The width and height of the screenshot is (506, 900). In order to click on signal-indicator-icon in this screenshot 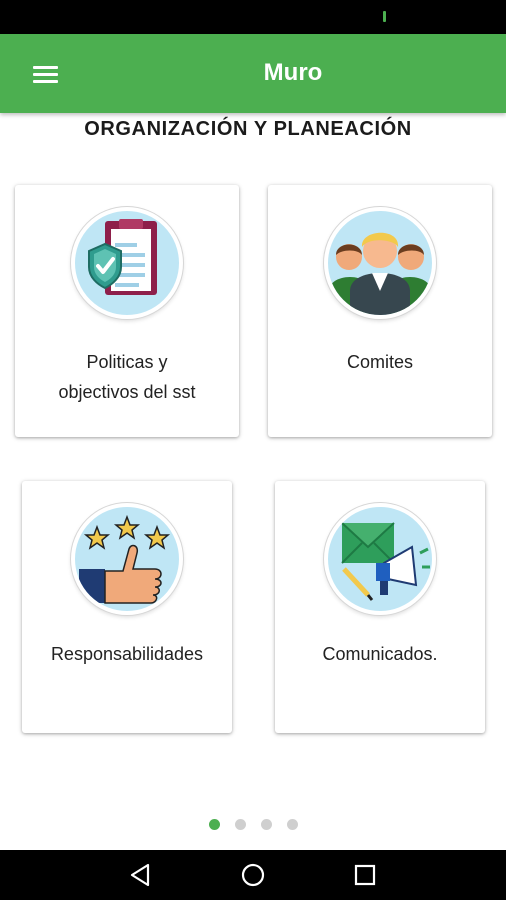, I will do `click(384, 16)`.